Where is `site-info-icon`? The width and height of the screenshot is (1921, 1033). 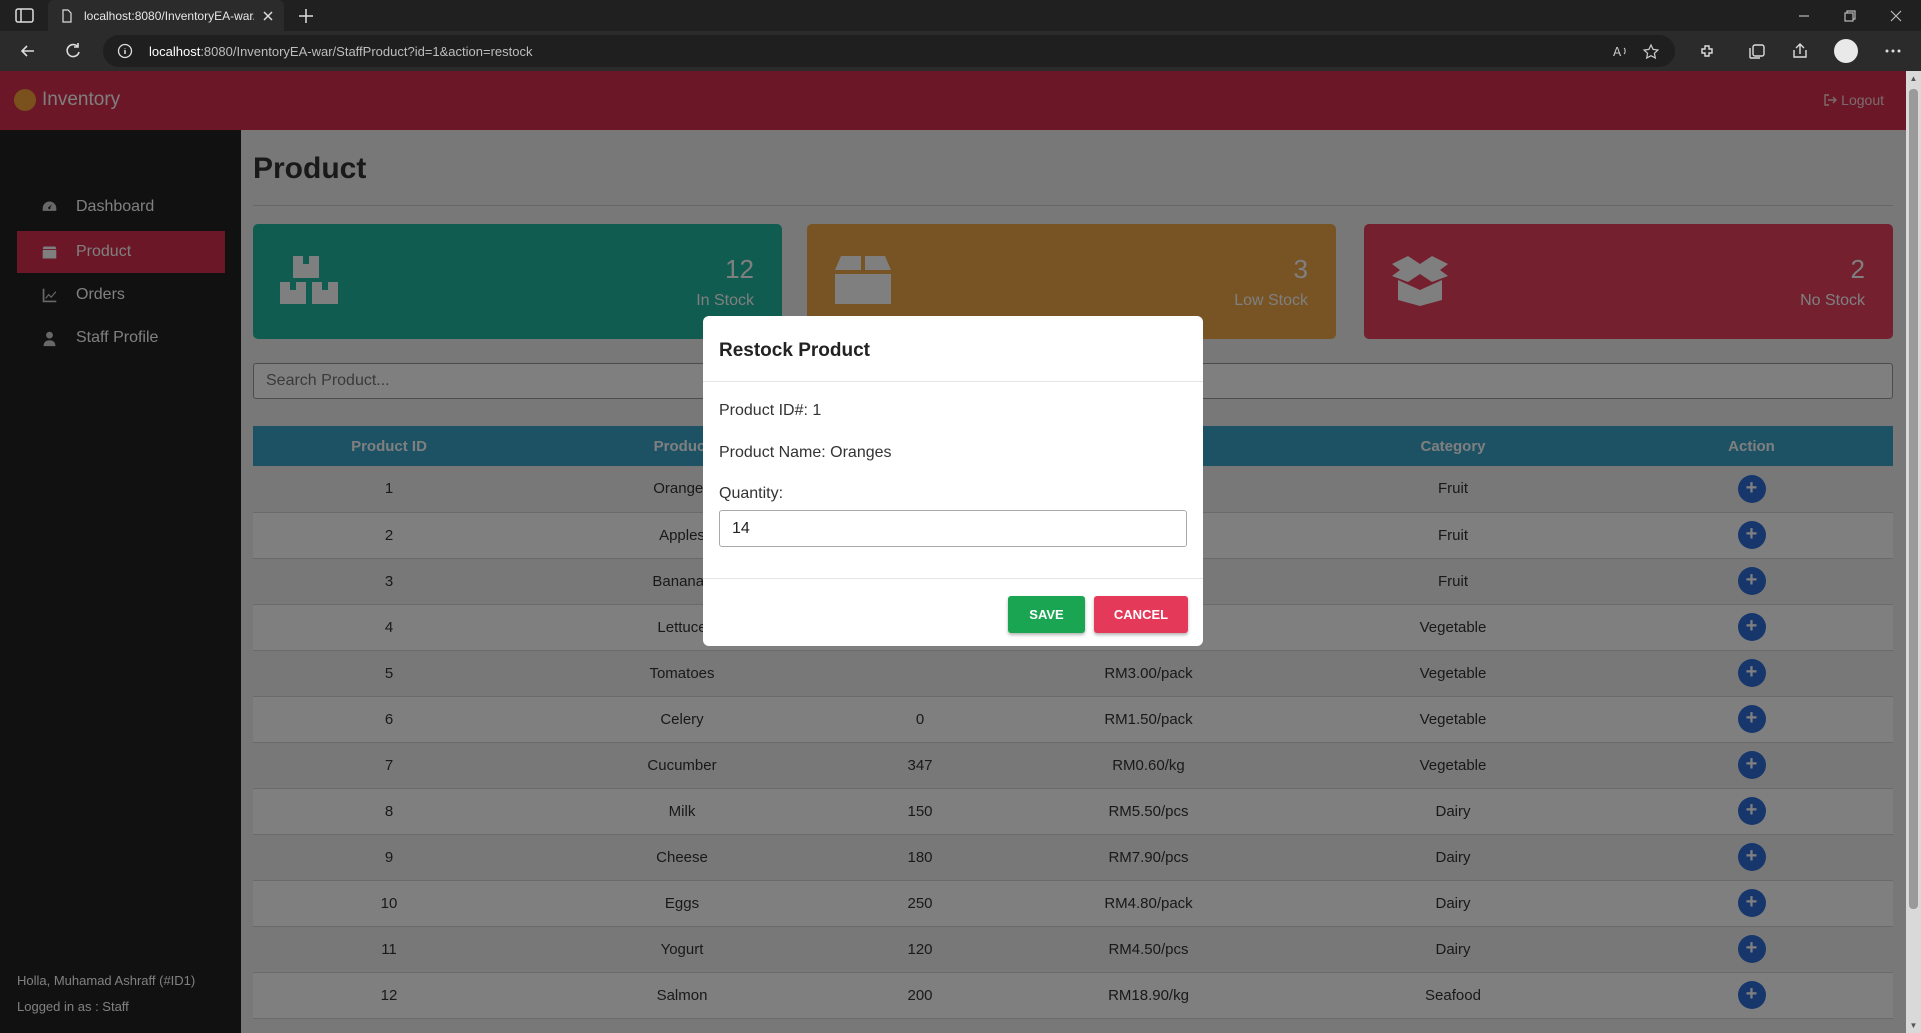
site-info-icon is located at coordinates (125, 51).